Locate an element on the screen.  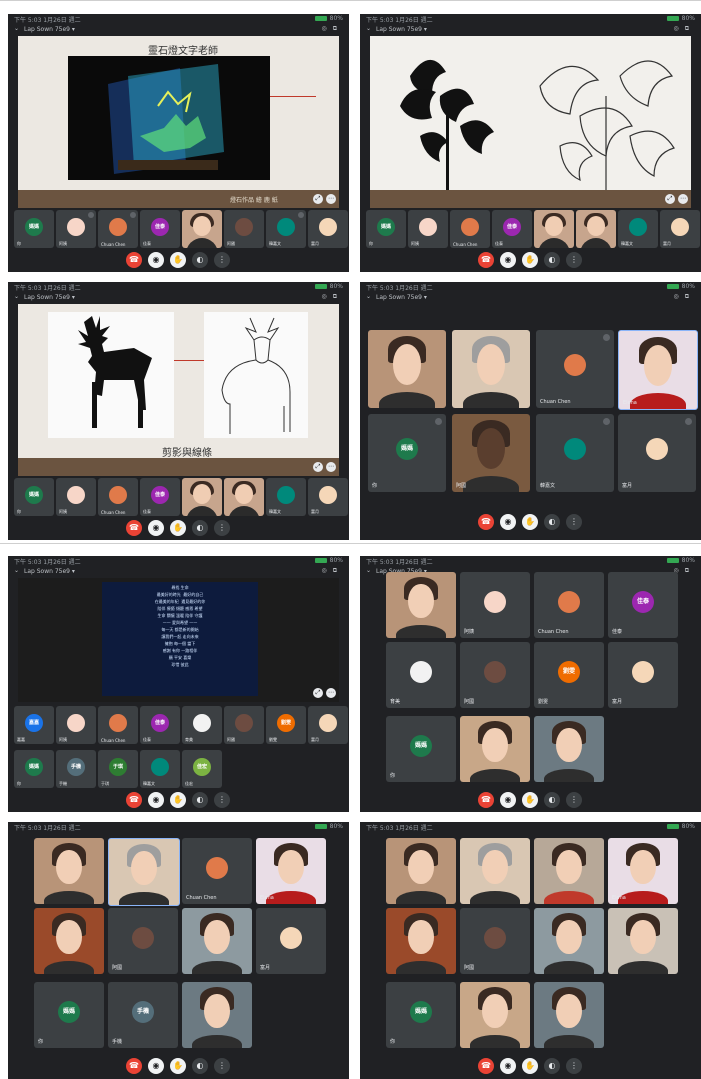
participant-tile: 育美 is located at coordinates (421, 675).